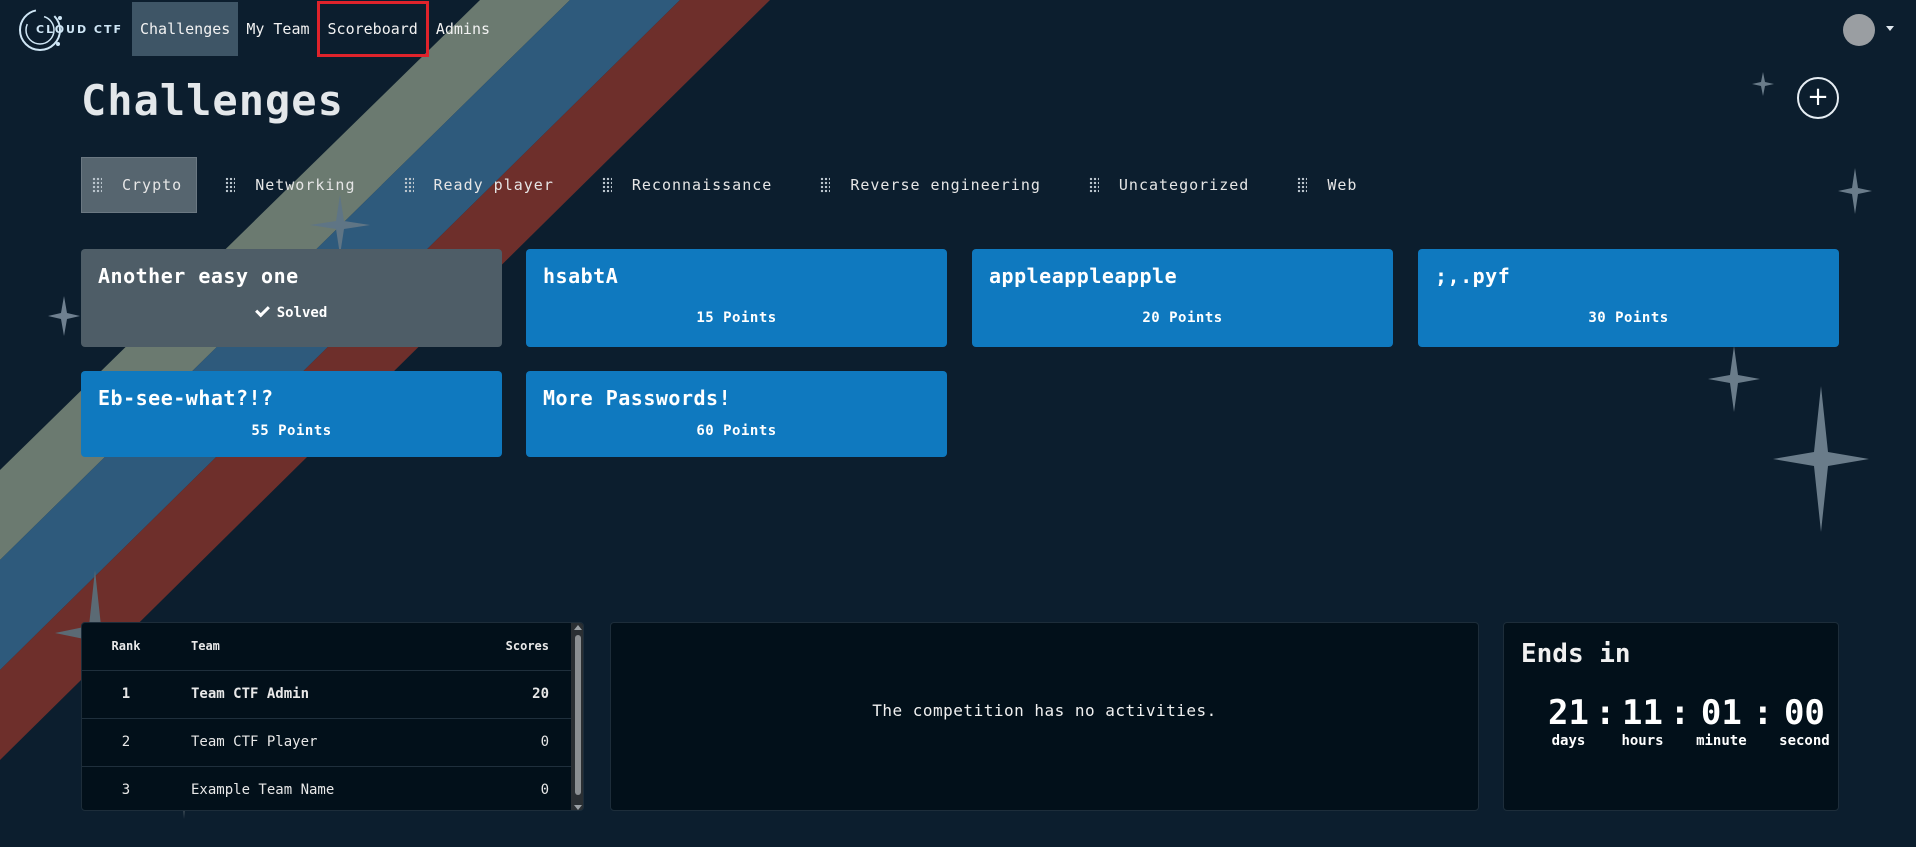 The height and width of the screenshot is (847, 1916). I want to click on nav-admins-link: Admins, so click(463, 29).